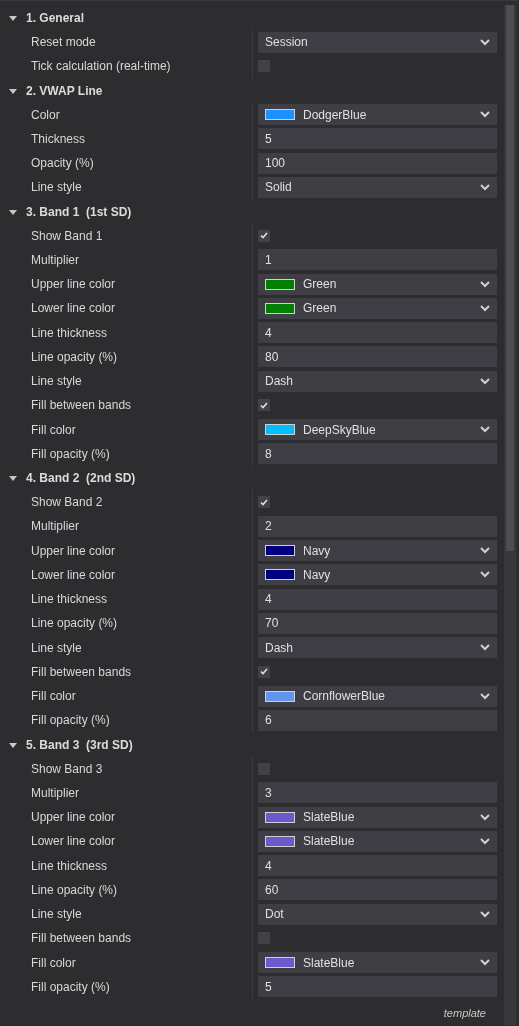 The width and height of the screenshot is (519, 1026). What do you see at coordinates (377, 623) in the screenshot?
I see `input-field: 70` at bounding box center [377, 623].